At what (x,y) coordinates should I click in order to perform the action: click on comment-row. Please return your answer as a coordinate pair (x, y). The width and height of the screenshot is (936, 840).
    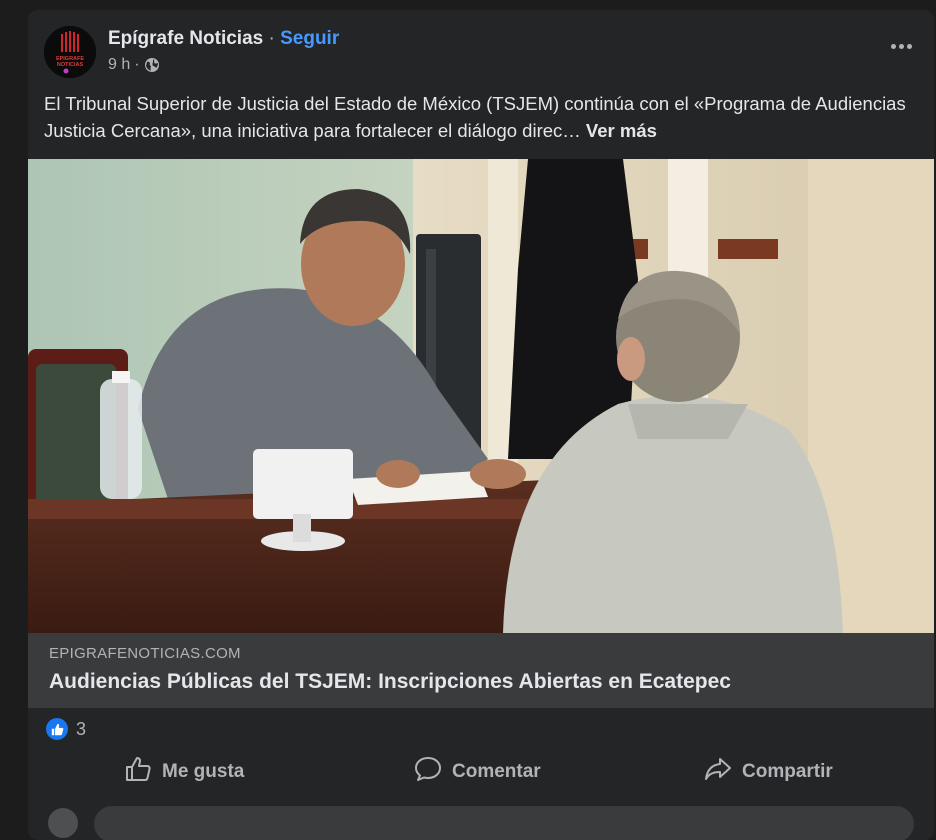
    Looking at the image, I should click on (481, 822).